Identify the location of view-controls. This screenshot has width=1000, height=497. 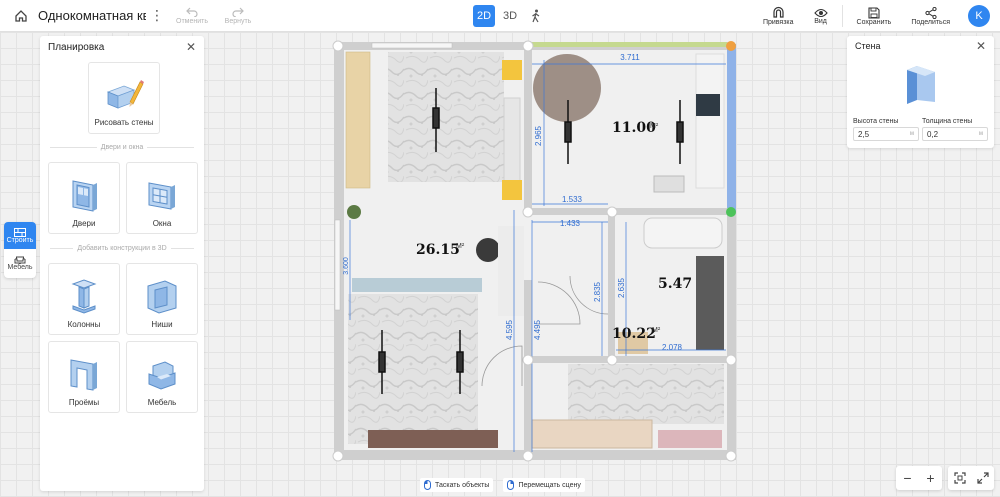
(971, 478).